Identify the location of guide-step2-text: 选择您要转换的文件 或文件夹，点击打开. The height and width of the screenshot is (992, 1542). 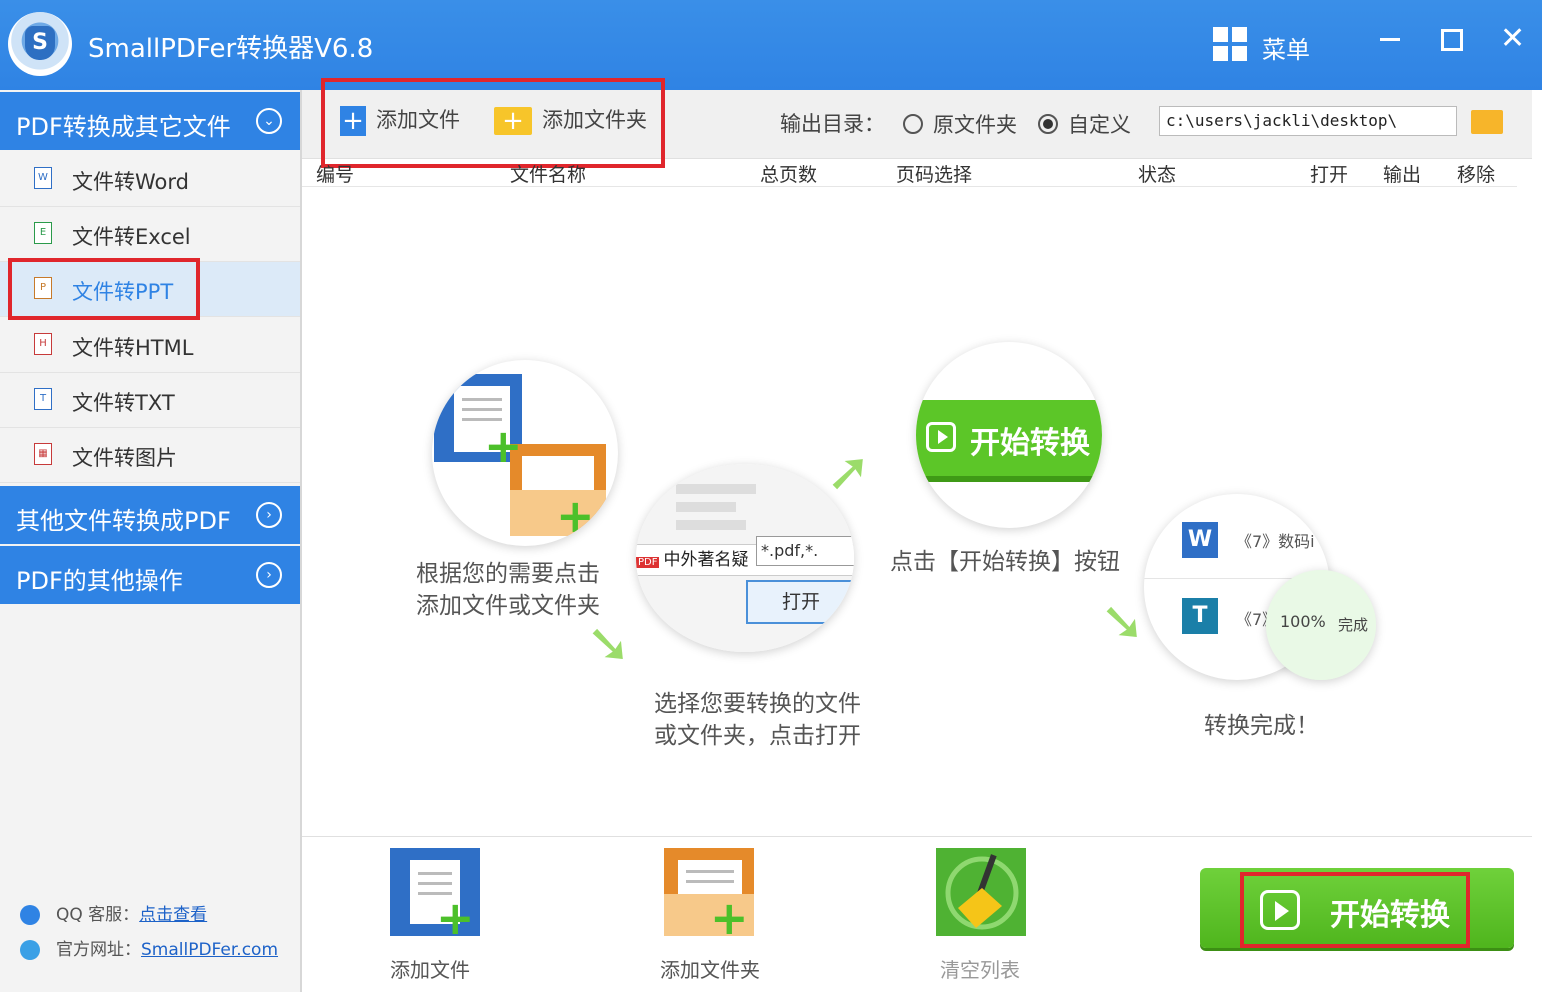
(757, 720).